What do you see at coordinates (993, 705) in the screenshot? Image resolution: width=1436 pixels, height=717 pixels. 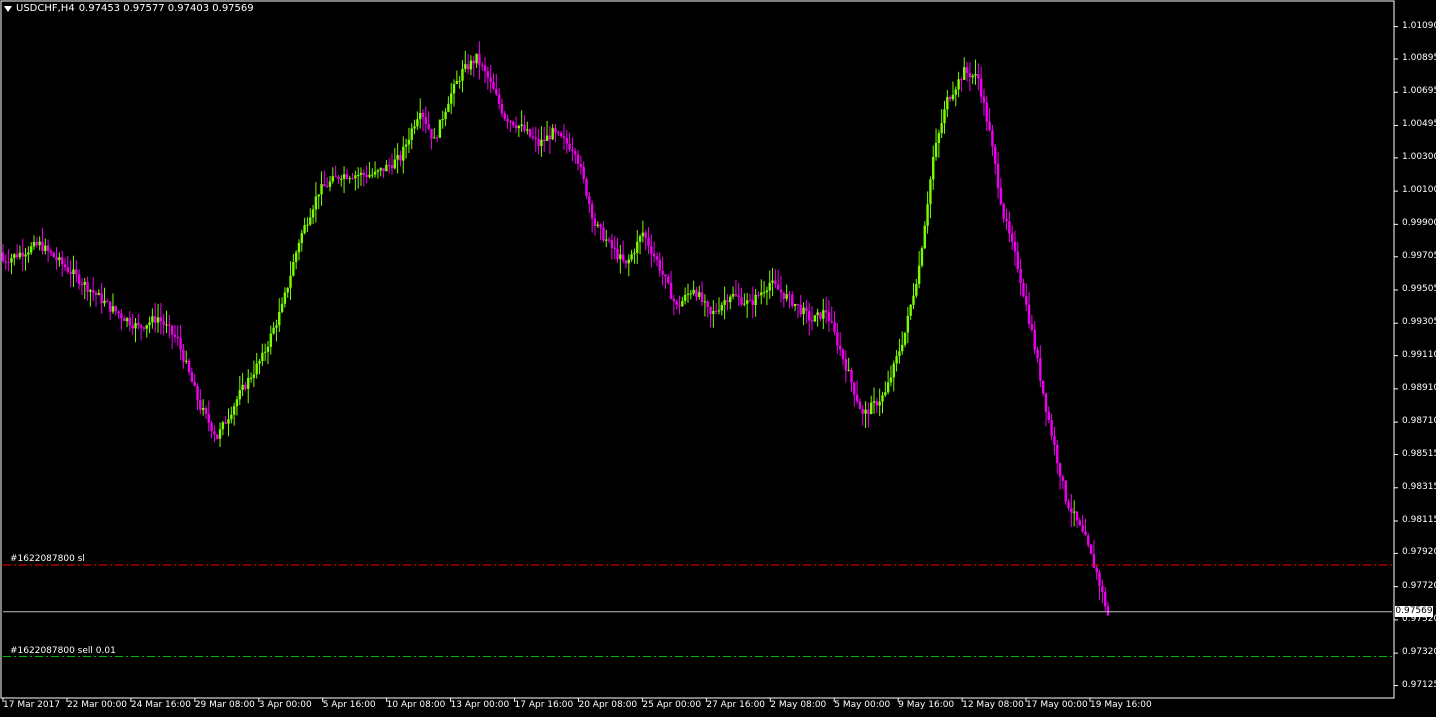 I see `x-tick-label: 12 May 08:00` at bounding box center [993, 705].